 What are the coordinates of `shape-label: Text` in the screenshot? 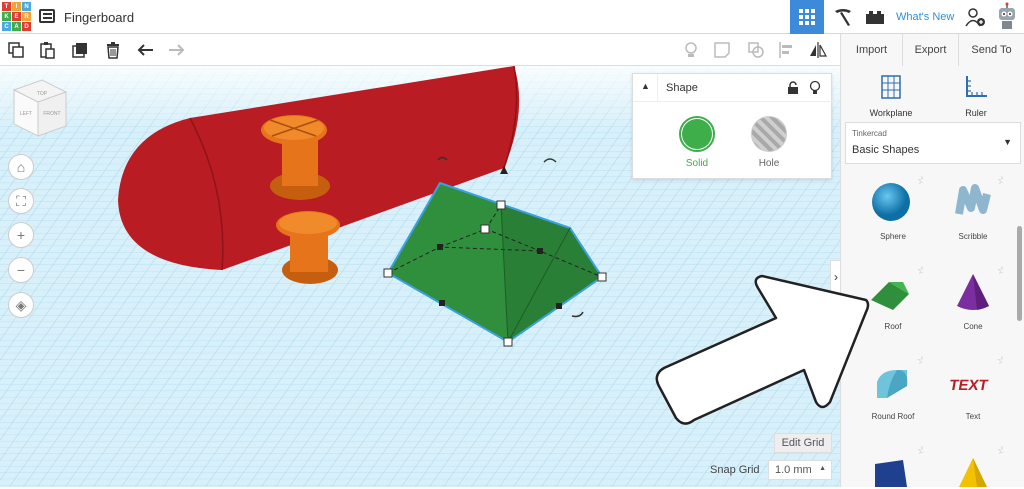 It's located at (973, 416).